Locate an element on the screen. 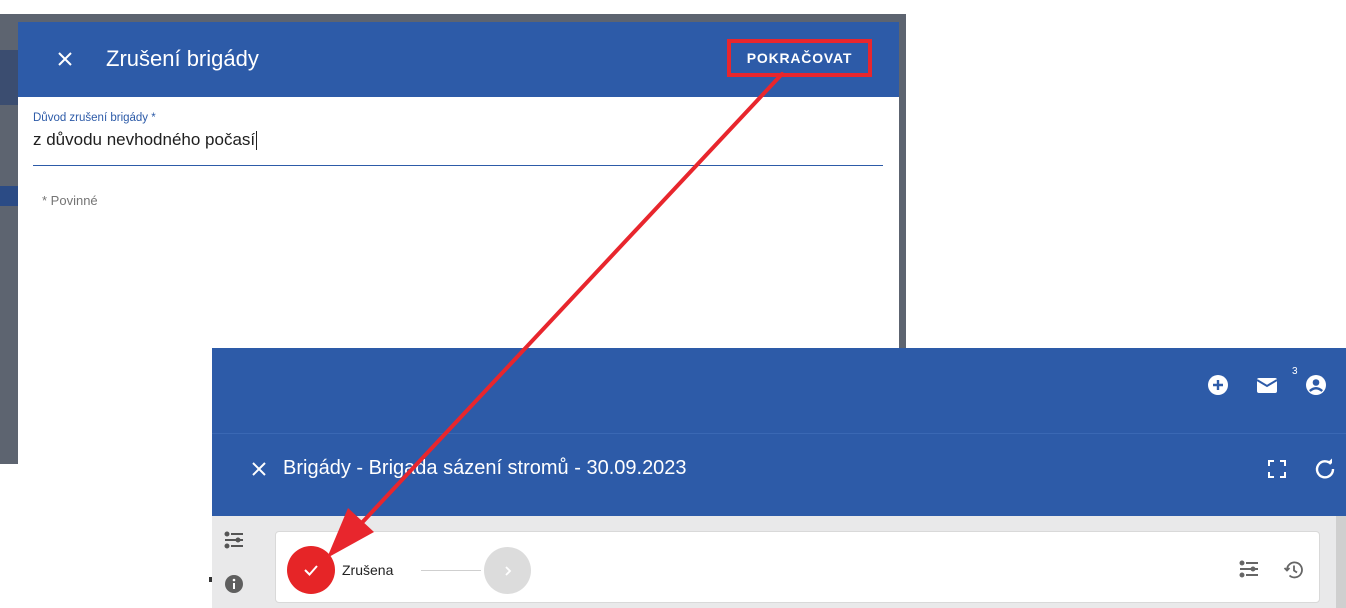  reason-input: z důvodu nevhodného počasí is located at coordinates (145, 140).